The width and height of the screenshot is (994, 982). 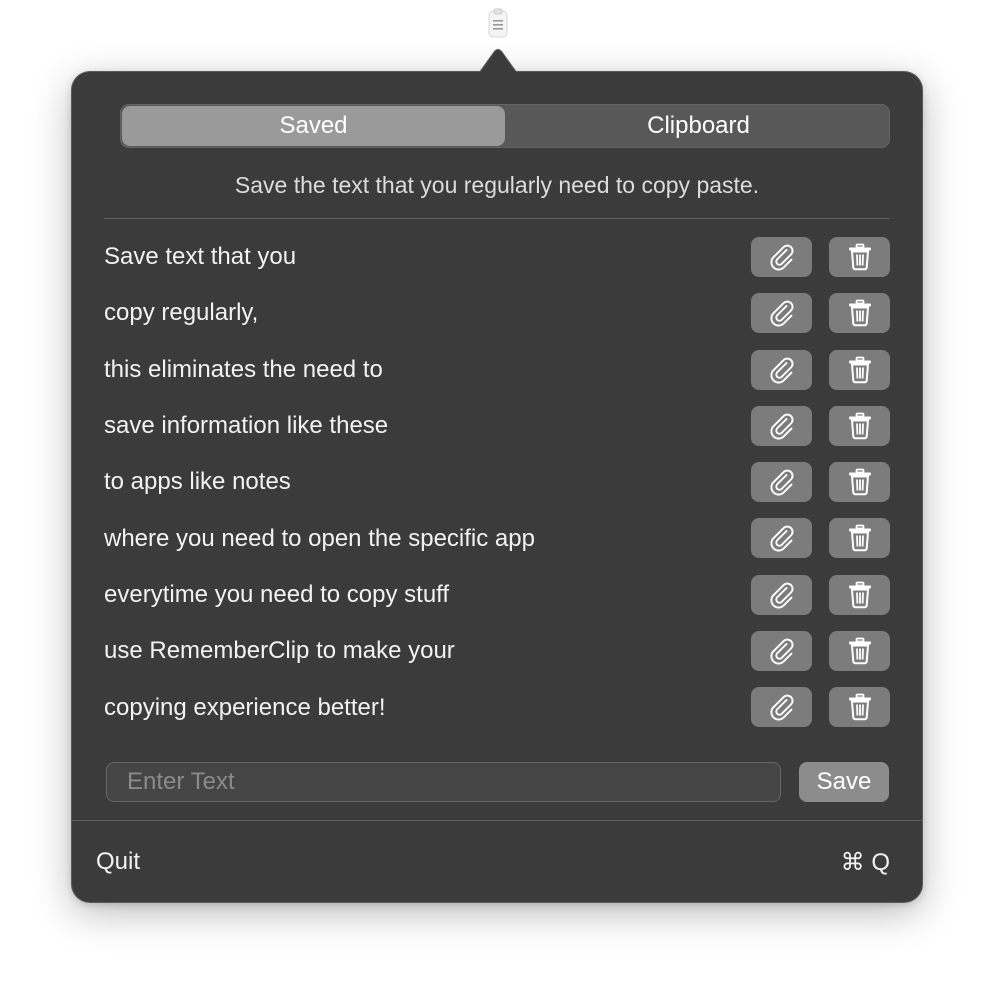 I want to click on tab-saved: Saved, so click(x=313, y=126).